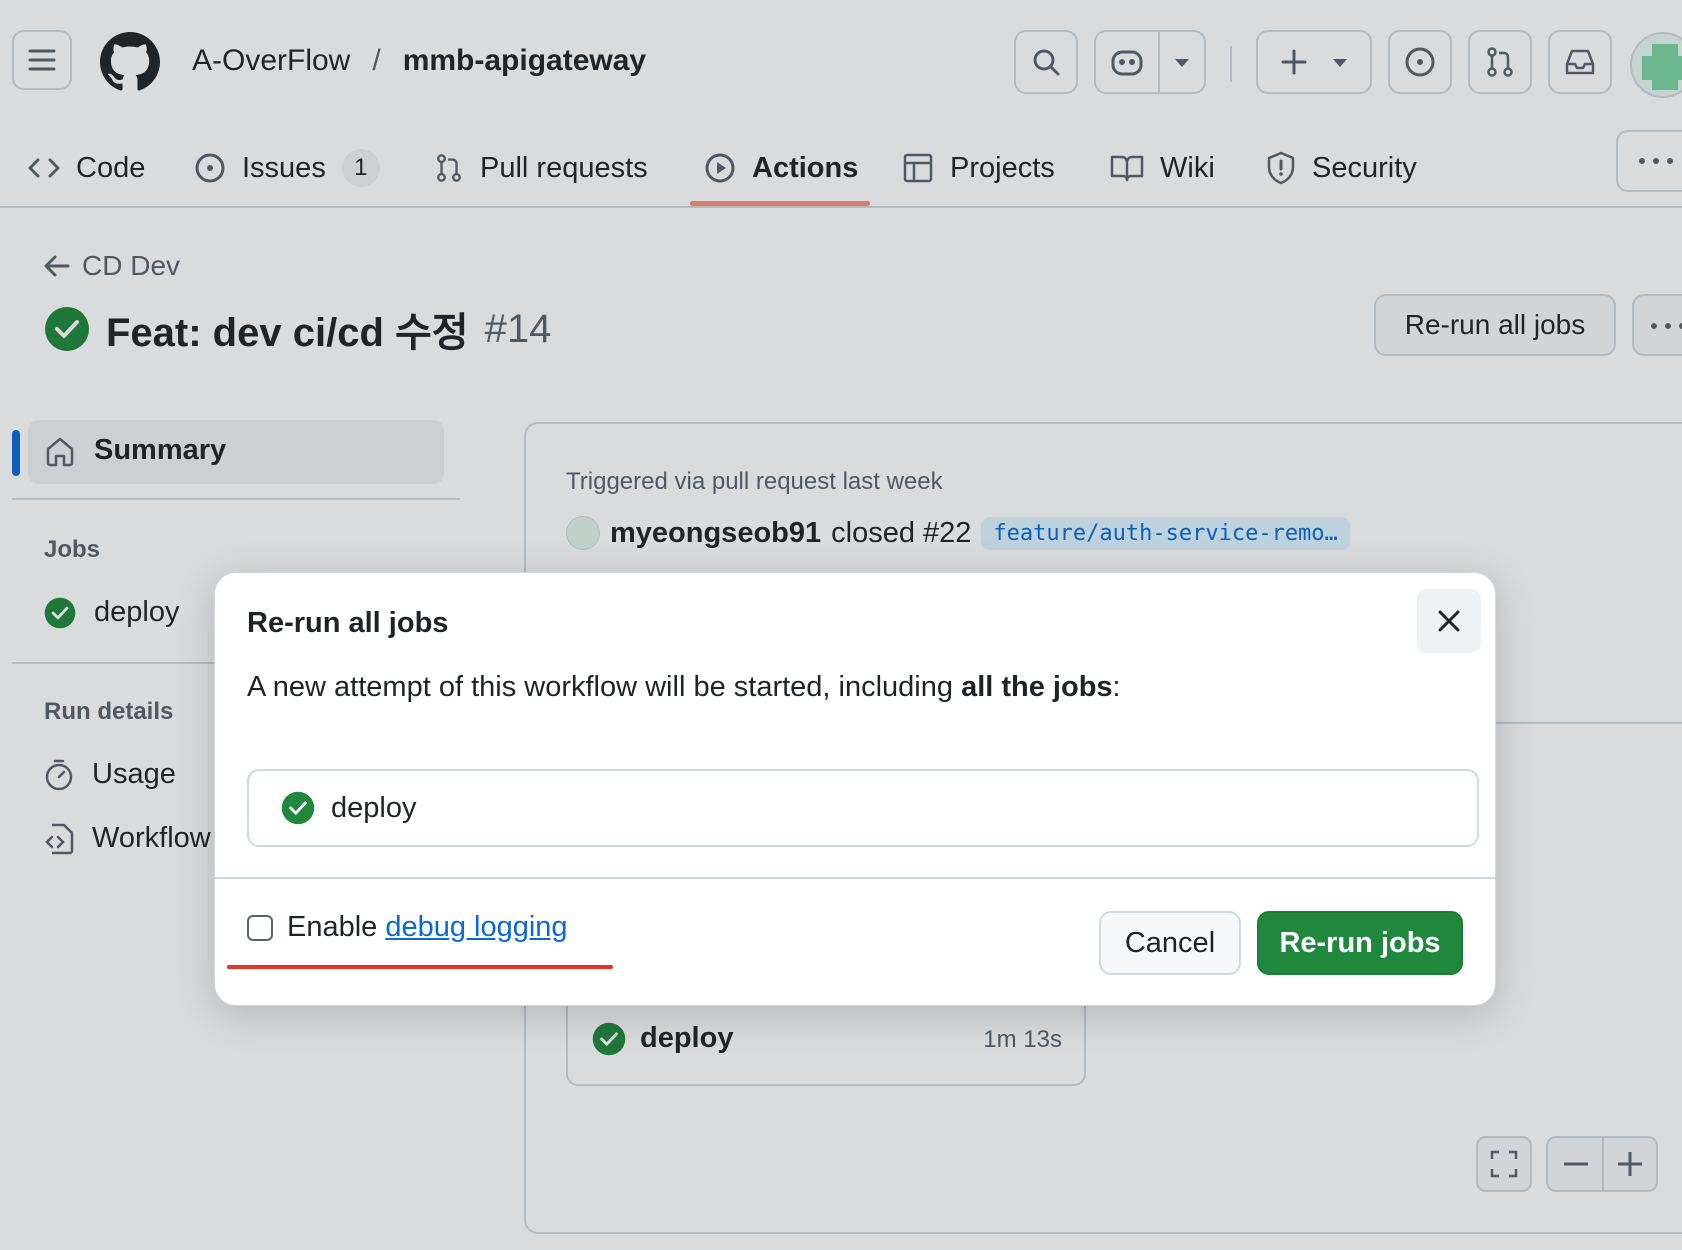 The height and width of the screenshot is (1250, 1682). I want to click on close-icon, so click(1449, 621).